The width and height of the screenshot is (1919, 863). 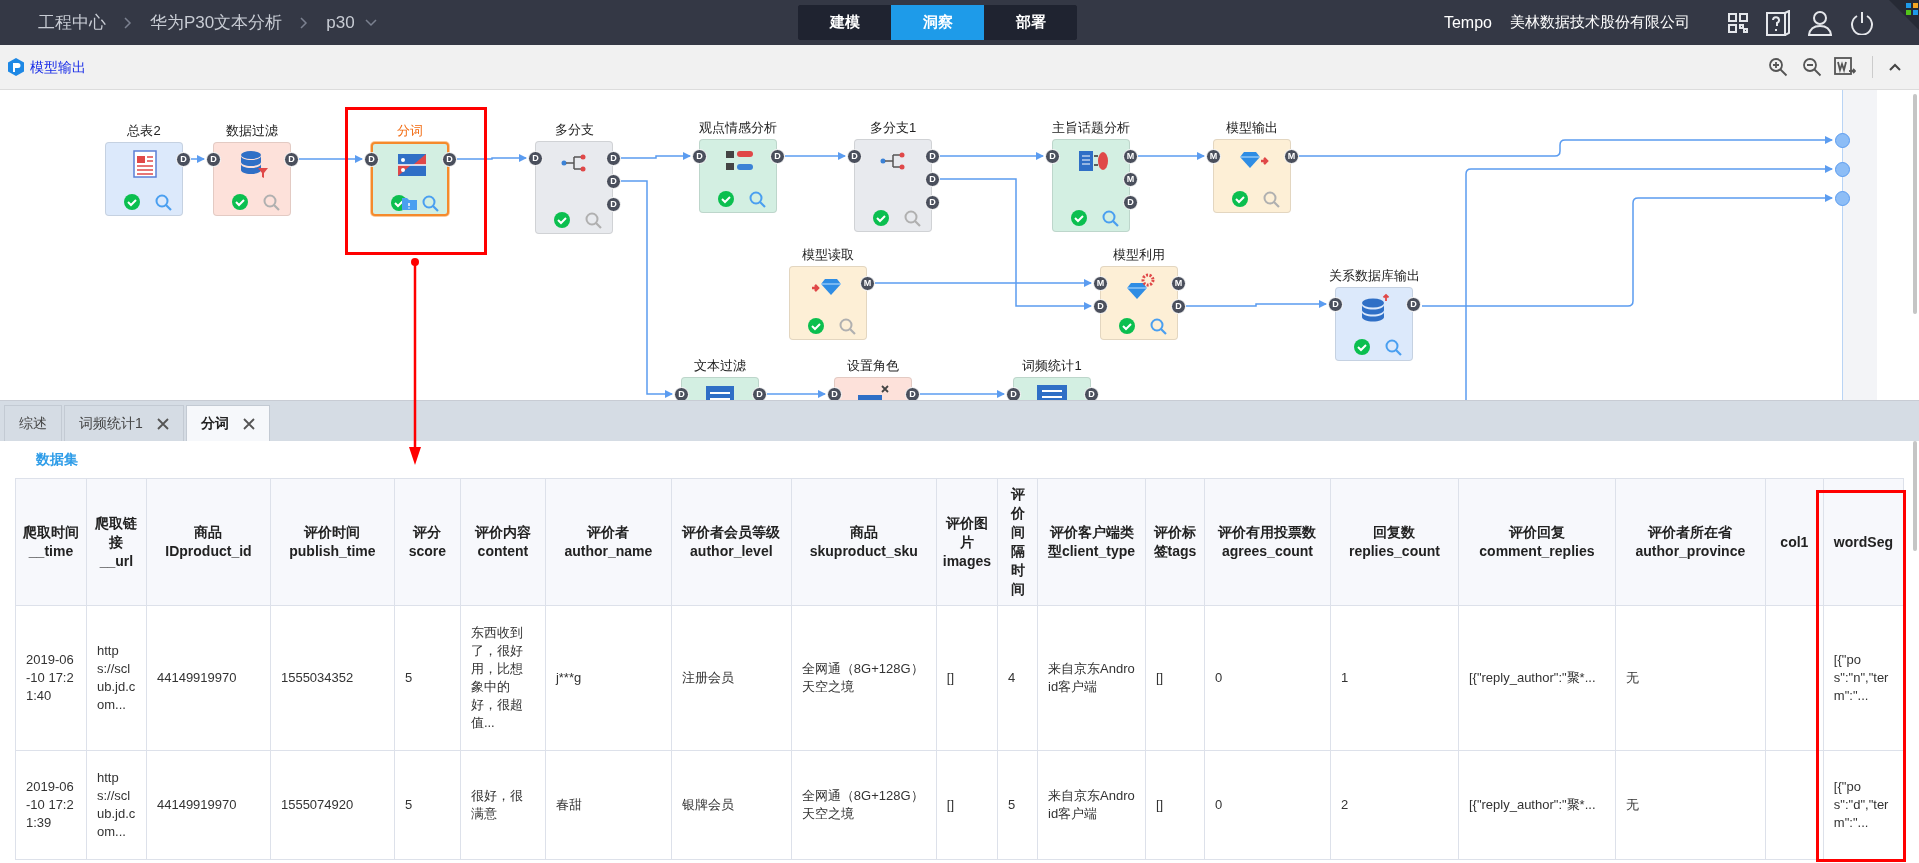 What do you see at coordinates (116, 542) in the screenshot?
I see `column-header: 爬取链接__url` at bounding box center [116, 542].